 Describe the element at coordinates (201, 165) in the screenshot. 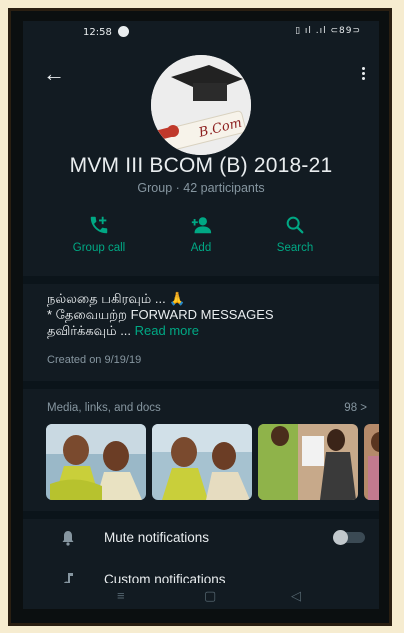

I see `group-name: MVM III BCOM (B) 2018-21` at that location.